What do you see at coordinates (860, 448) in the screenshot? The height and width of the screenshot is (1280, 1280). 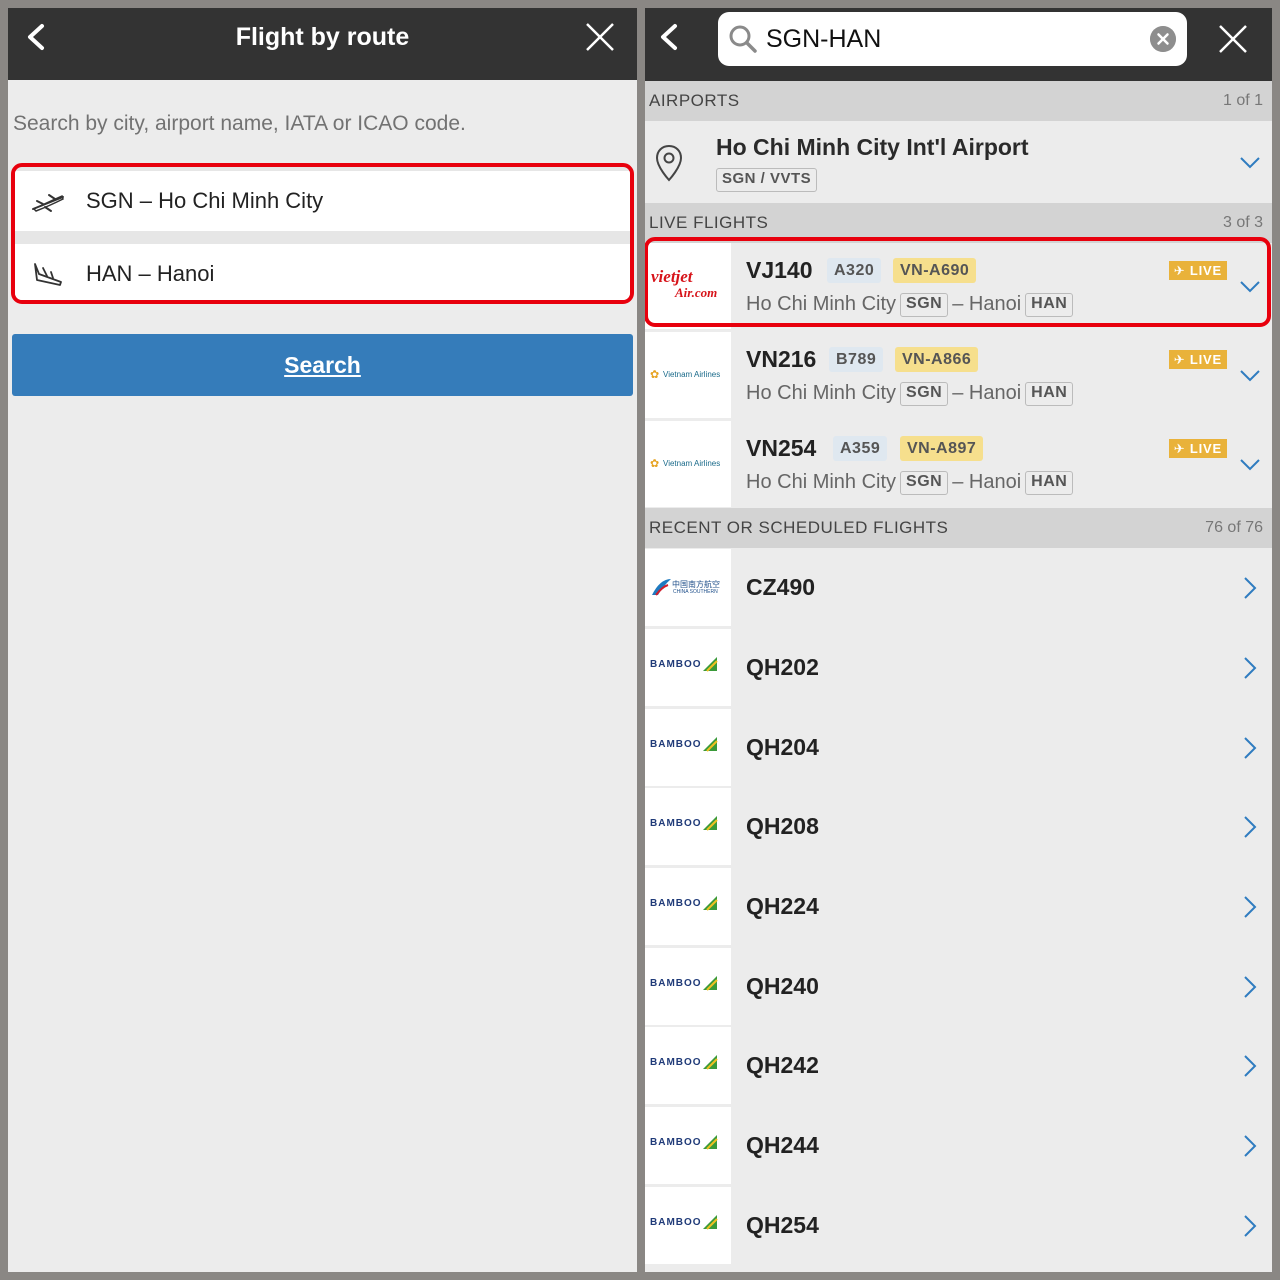 I see `aircraft-type-tag: A359` at bounding box center [860, 448].